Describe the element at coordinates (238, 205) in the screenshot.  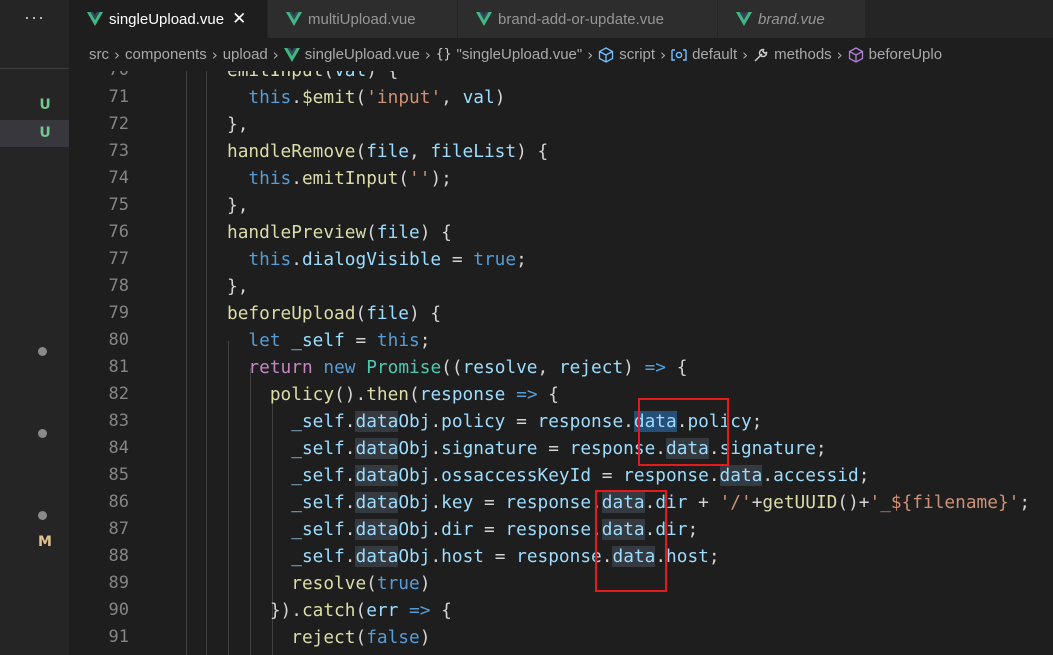
I see `code-text: },` at that location.